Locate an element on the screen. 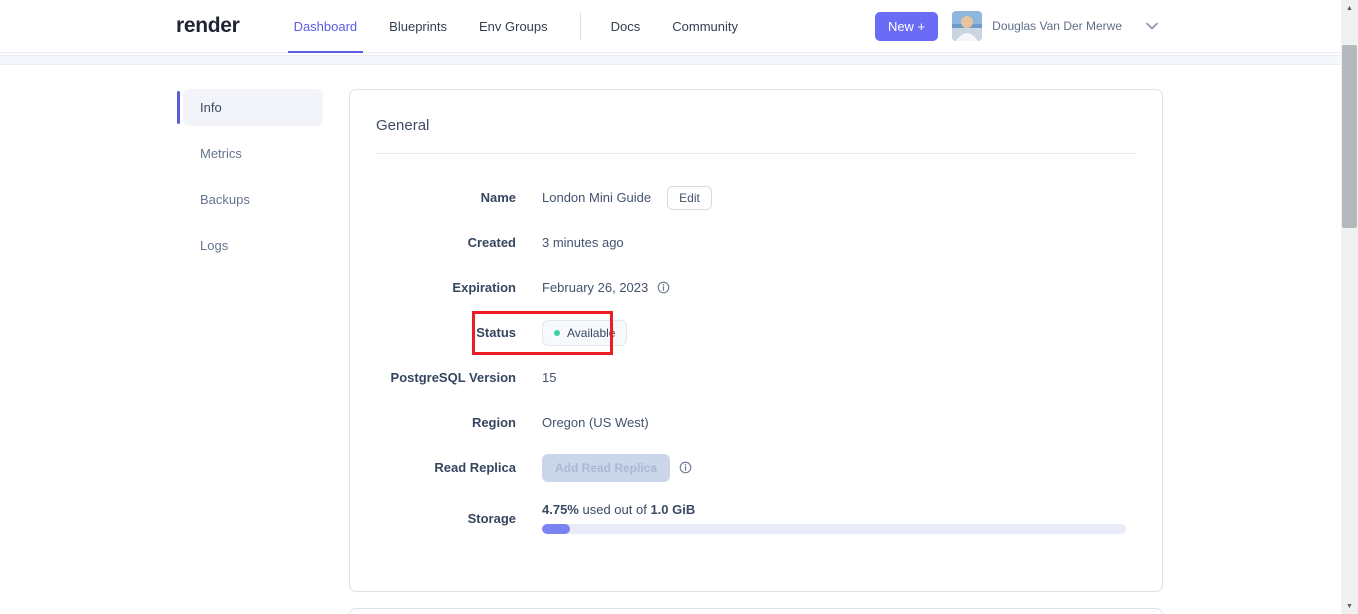  expiration-value: February 26, 2023 is located at coordinates (595, 287).